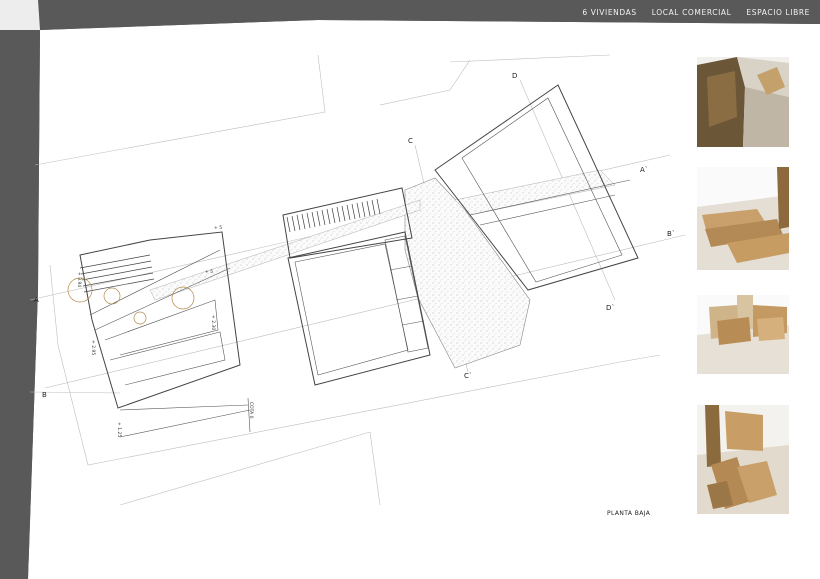 The width and height of the screenshot is (820, 579). I want to click on level-plus-3-94: + 3.94, so click(79, 279).